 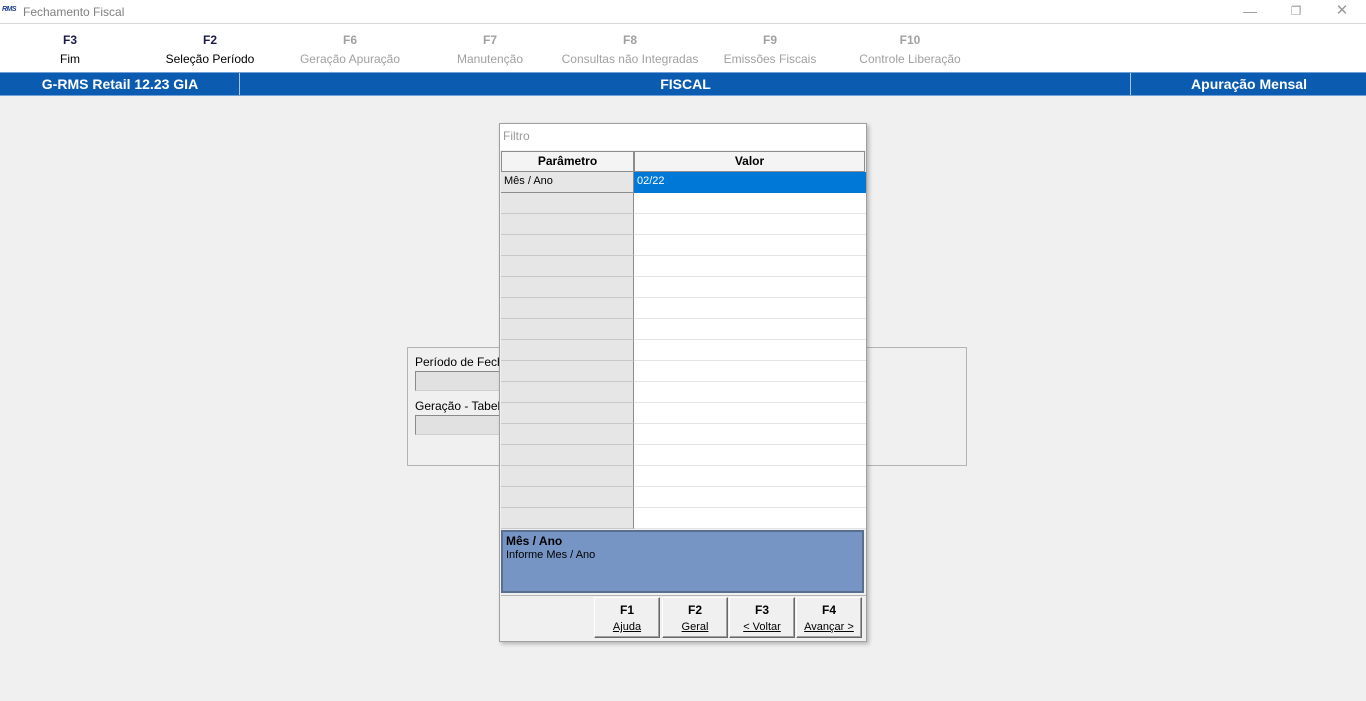 I want to click on close-button: ✕, so click(x=1342, y=12).